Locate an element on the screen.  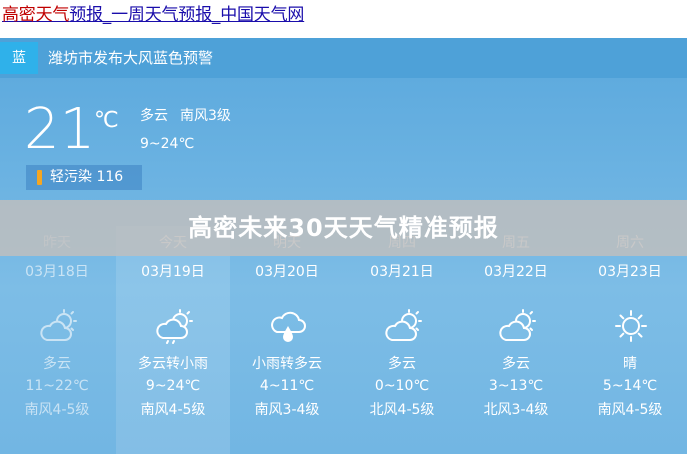
current-condition: 多云 is located at coordinates (154, 116).